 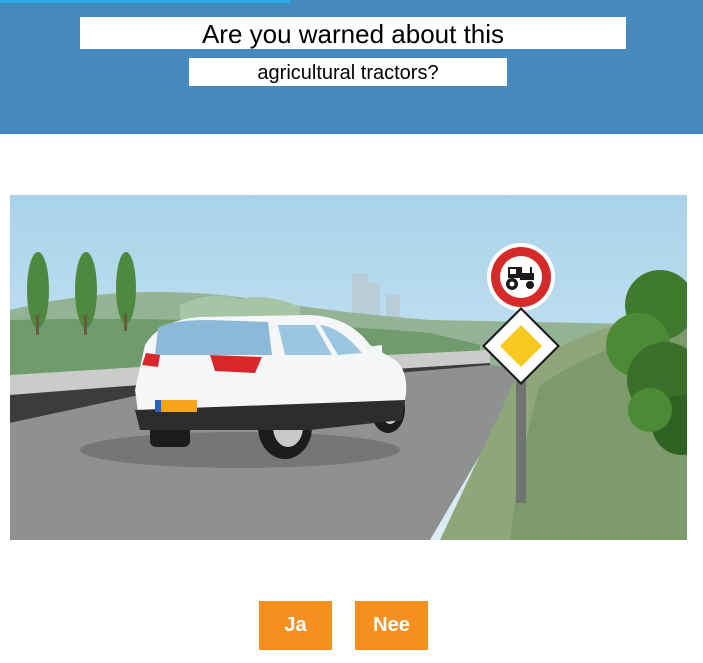 I want to click on question-text-line-1: Are you warned about this, so click(x=353, y=33).